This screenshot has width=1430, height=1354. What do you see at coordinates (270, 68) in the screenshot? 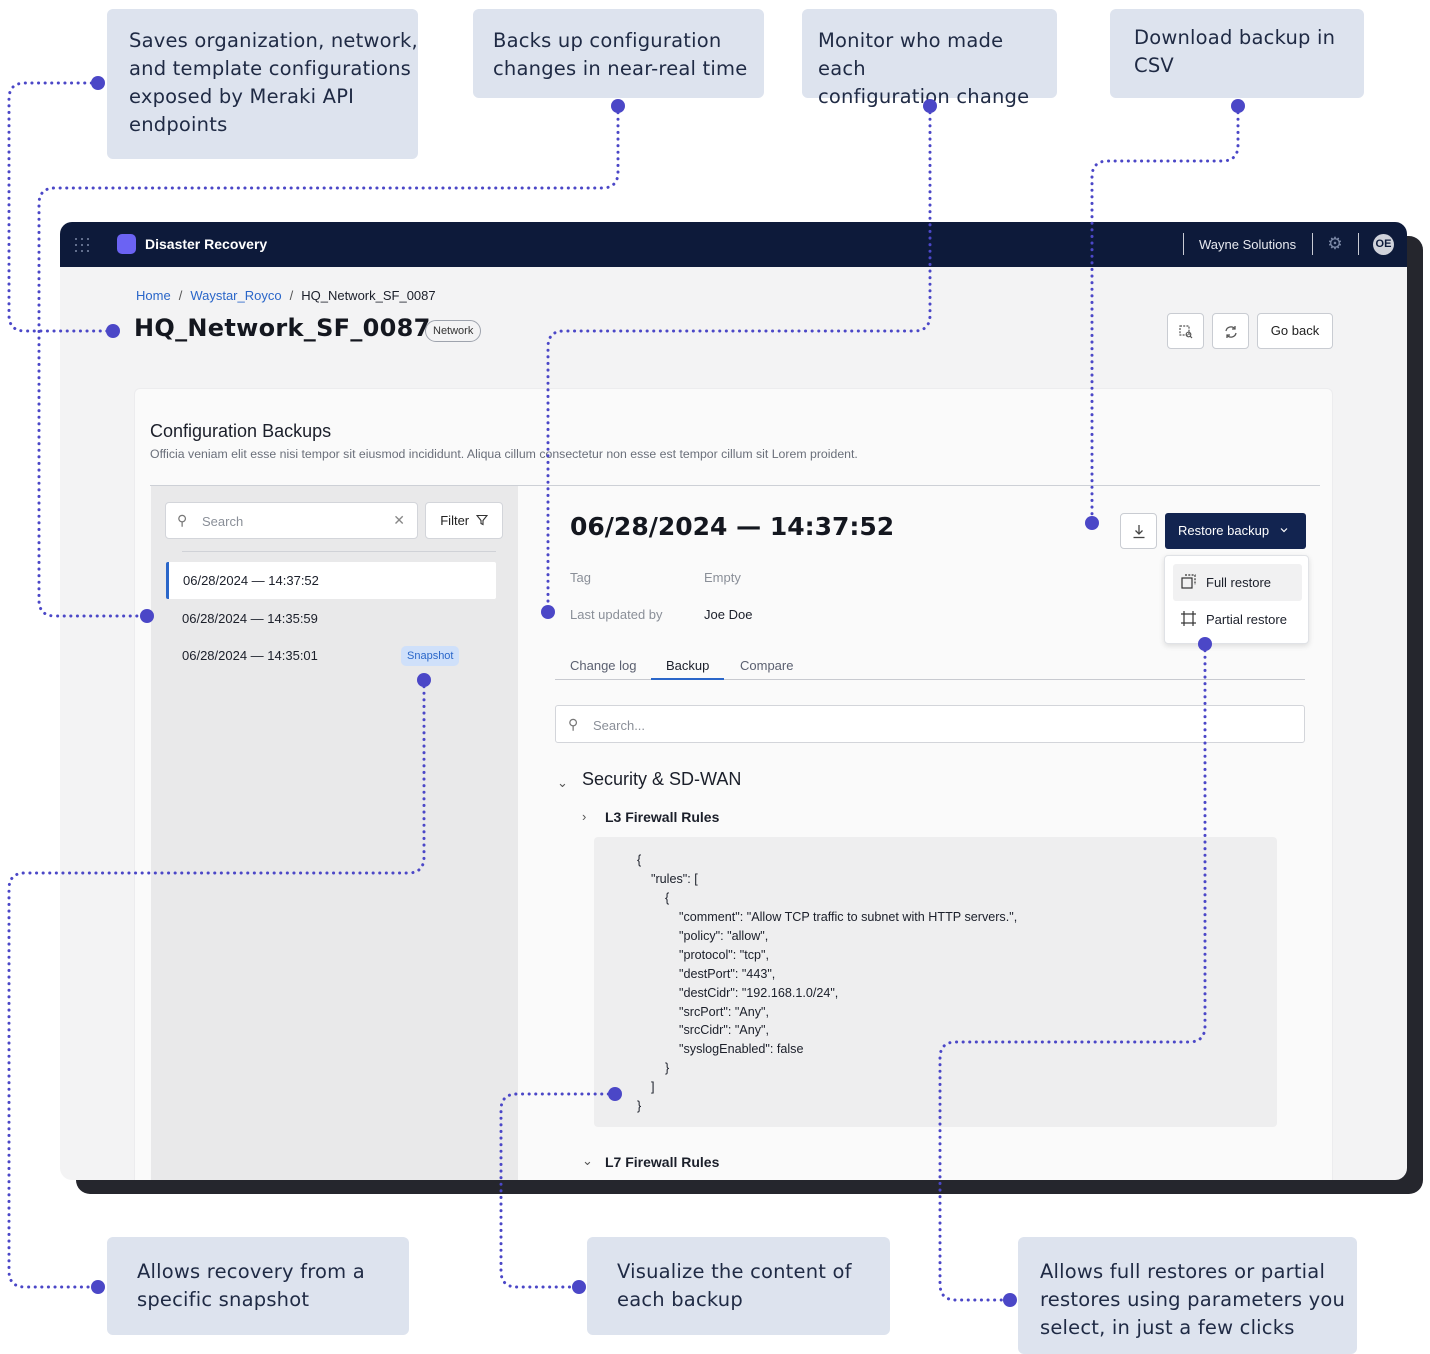
I see `callout-text: and template configurations` at bounding box center [270, 68].